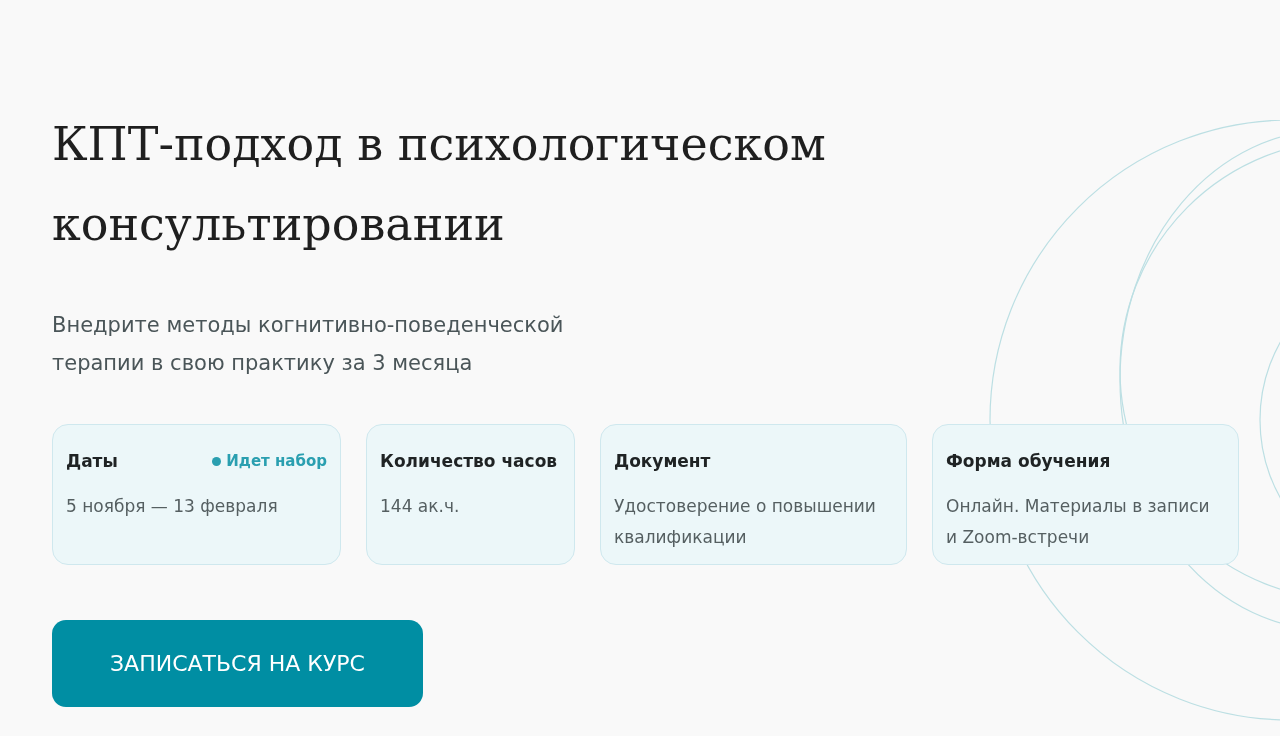 The width and height of the screenshot is (1280, 736). What do you see at coordinates (439, 184) in the screenshot?
I see `page-title: КПТ-подход в психологическом консультировании` at bounding box center [439, 184].